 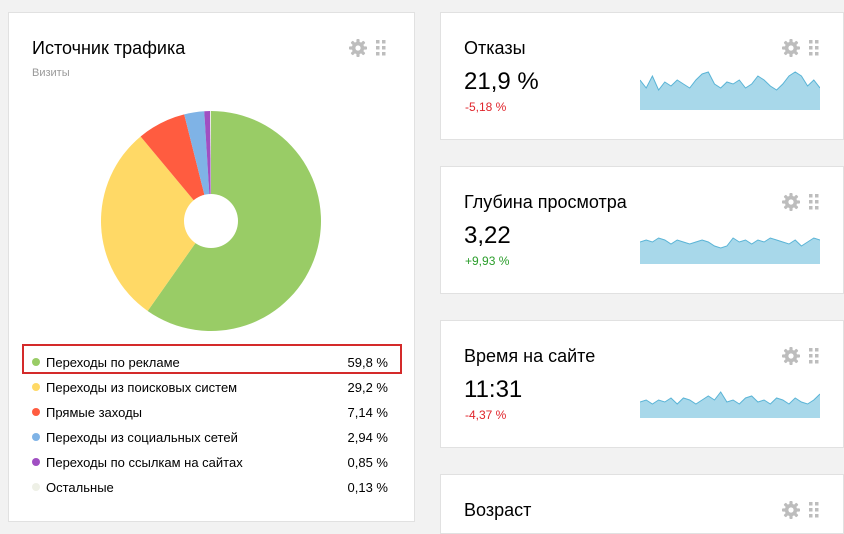 I want to click on metric-delta: -5,18 %, so click(x=486, y=107).